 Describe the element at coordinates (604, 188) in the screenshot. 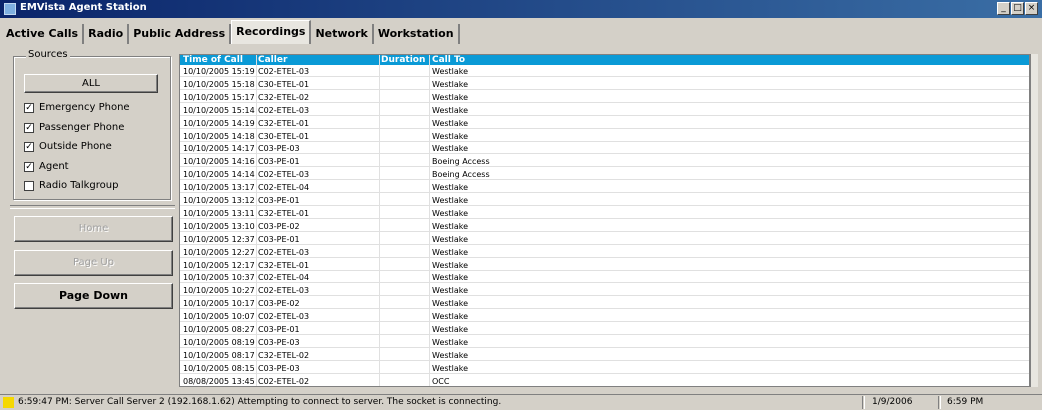

I see `table-row: 10/10/2005 13:17 C02-ETEL-04 Westlake` at that location.